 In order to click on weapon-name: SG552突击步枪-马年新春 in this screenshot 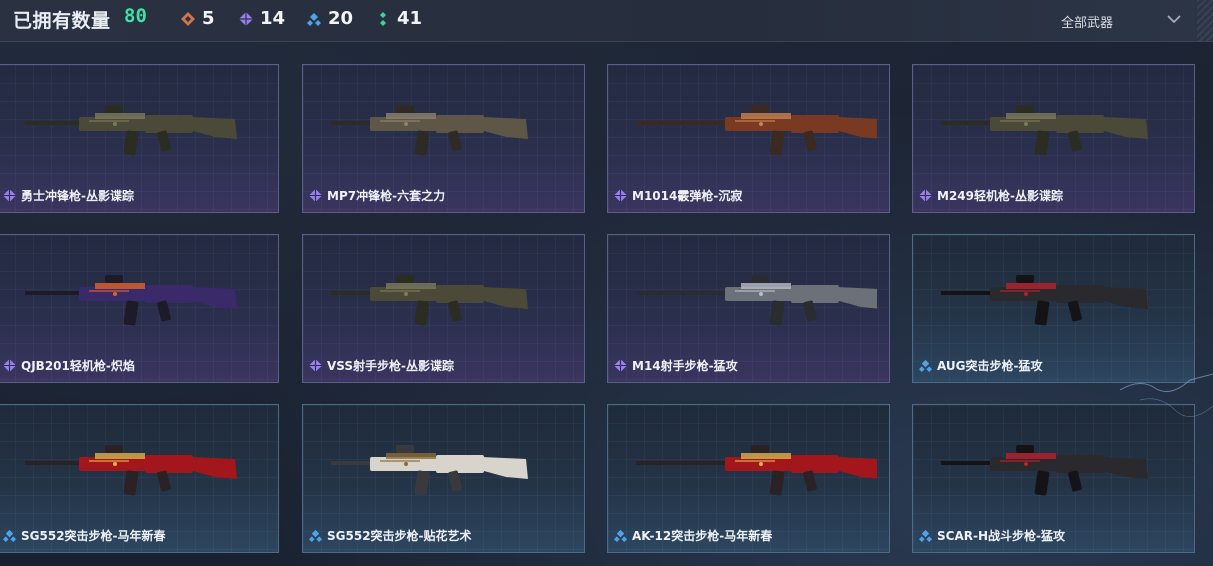, I will do `click(93, 536)`.